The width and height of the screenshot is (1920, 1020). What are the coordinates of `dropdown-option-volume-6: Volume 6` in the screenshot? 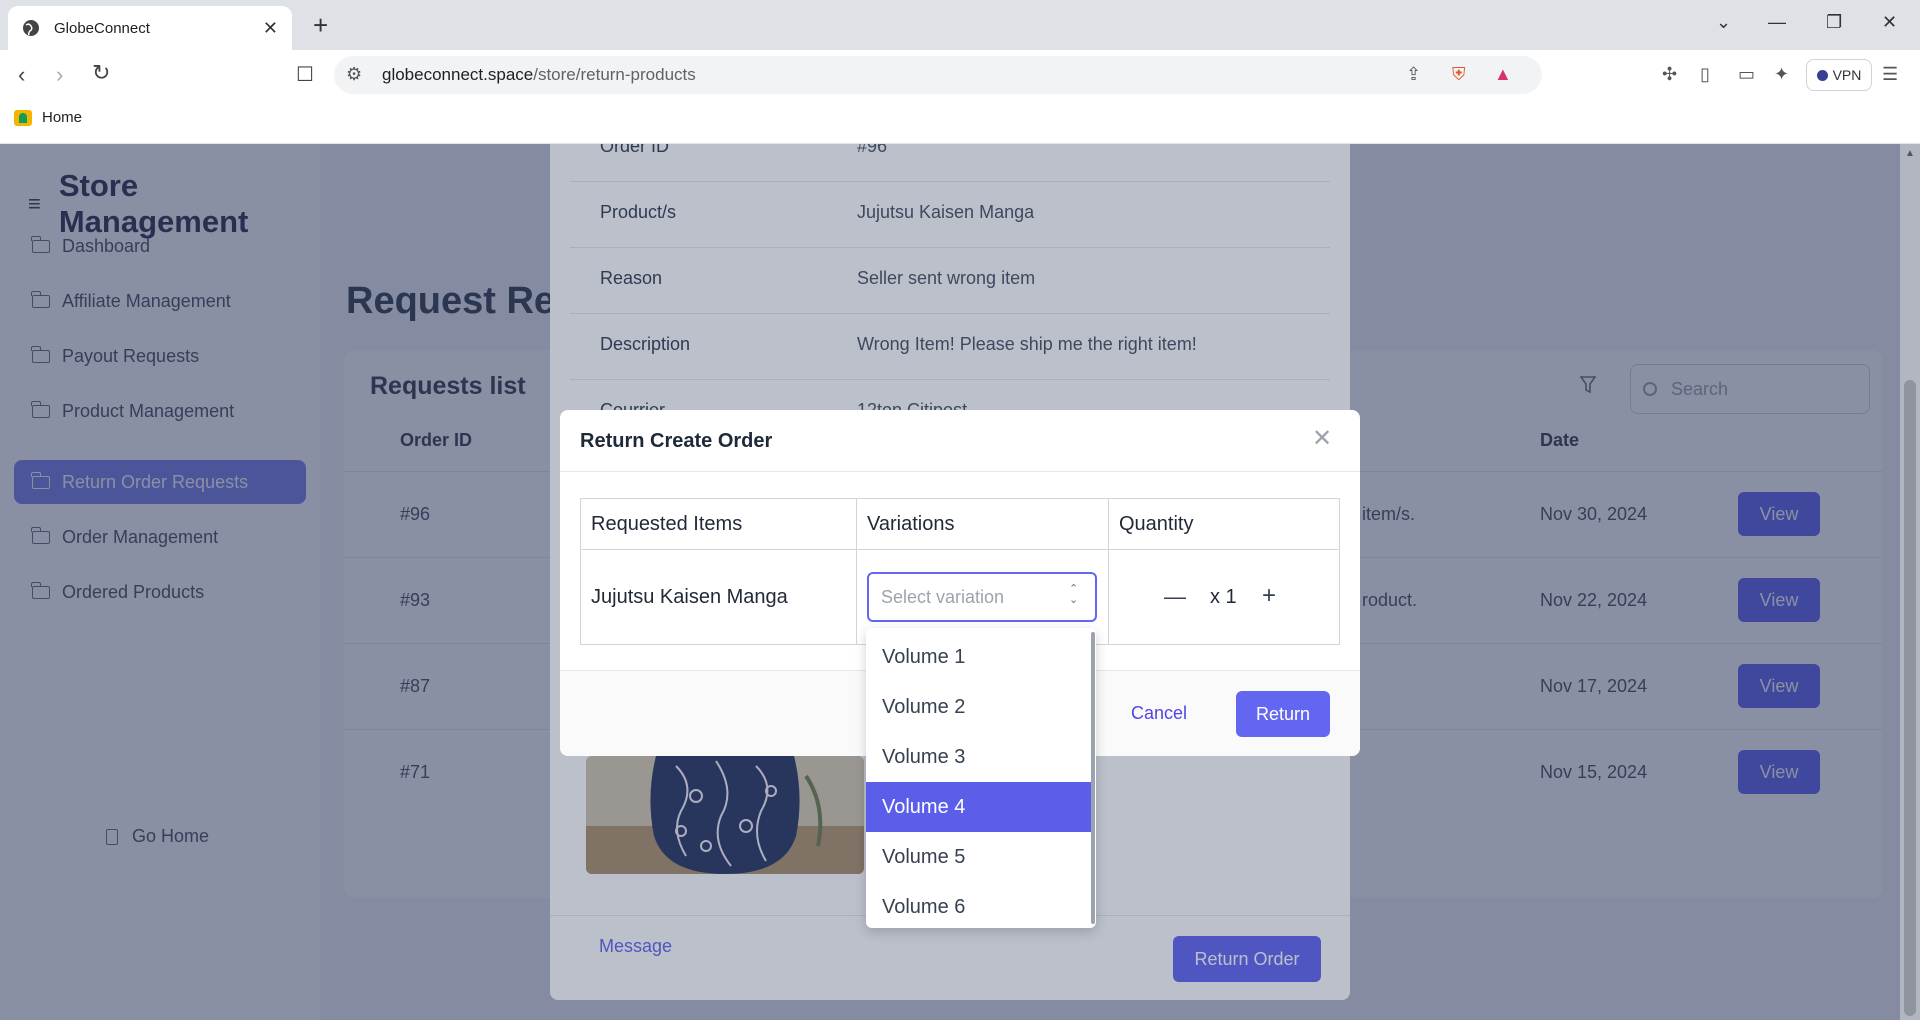 It's located at (978, 905).